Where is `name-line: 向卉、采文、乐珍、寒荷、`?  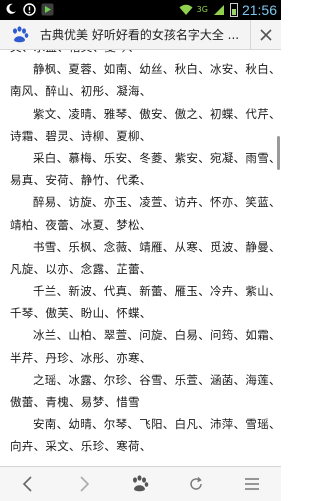 name-line: 向卉、采文、乐珍、寒荷、 is located at coordinates (81, 446).